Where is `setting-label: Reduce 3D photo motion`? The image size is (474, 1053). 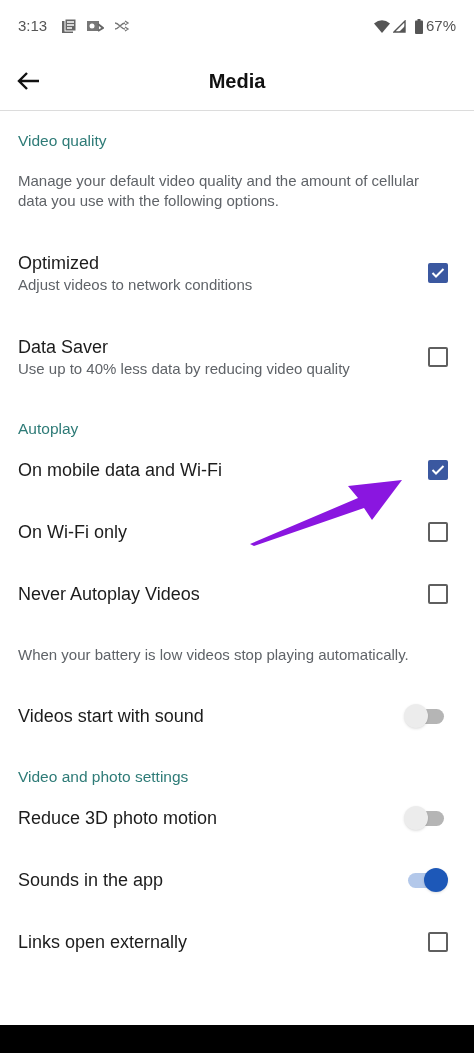 setting-label: Reduce 3D photo motion is located at coordinates (118, 818).